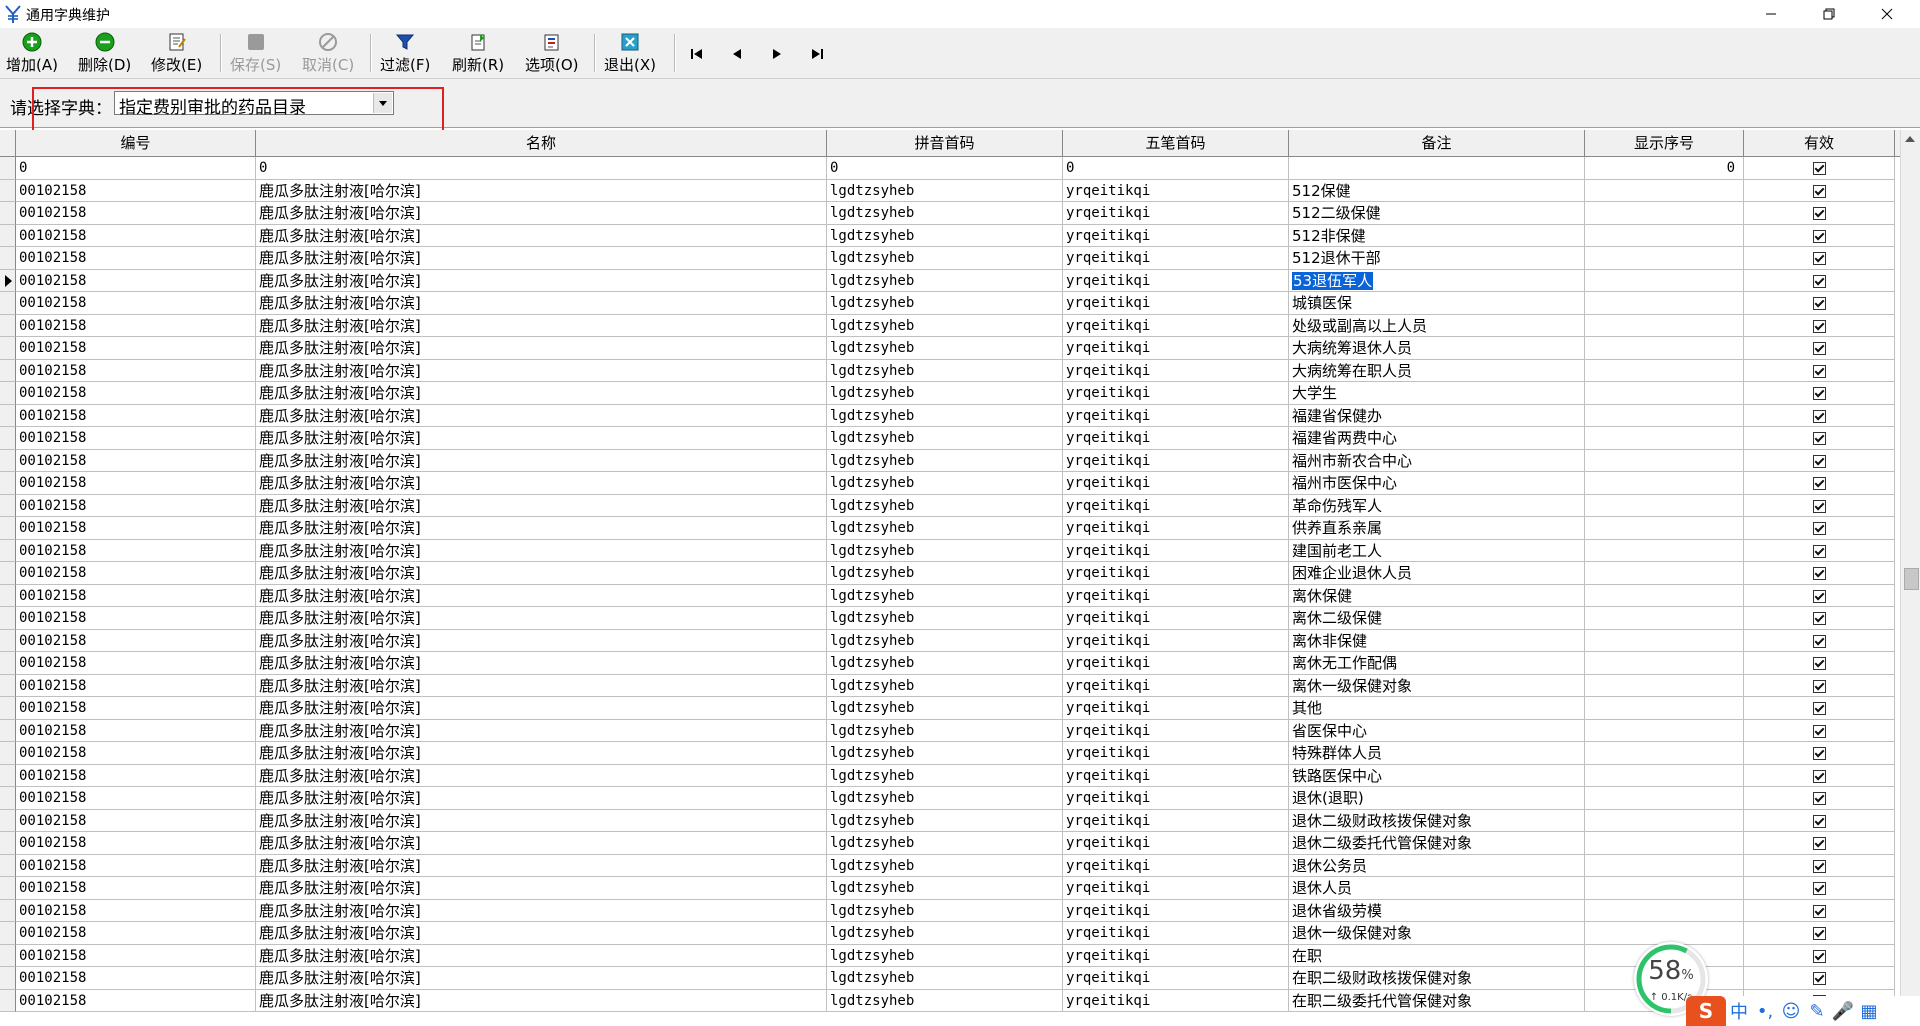  What do you see at coordinates (1437, 595) in the screenshot?
I see `cell-note: 离休保健` at bounding box center [1437, 595].